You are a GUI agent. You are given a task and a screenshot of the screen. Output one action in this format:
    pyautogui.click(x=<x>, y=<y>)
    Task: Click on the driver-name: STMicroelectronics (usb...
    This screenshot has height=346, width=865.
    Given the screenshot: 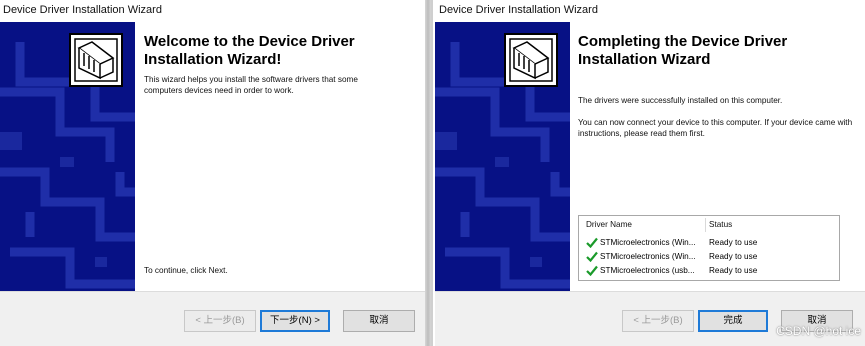 What is the action you would take?
    pyautogui.click(x=647, y=270)
    